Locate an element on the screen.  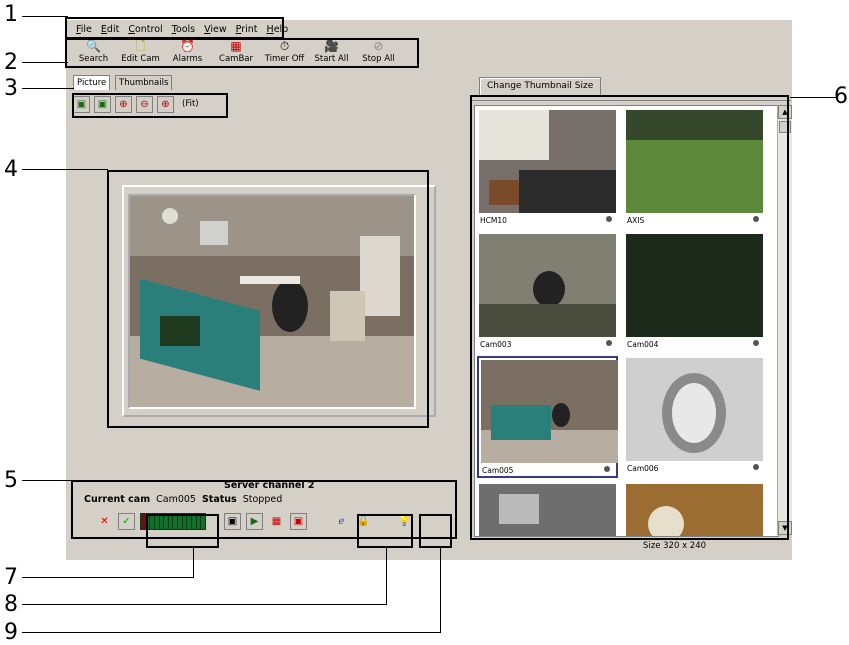
callout-9: 9 is located at coordinates (11, 632).